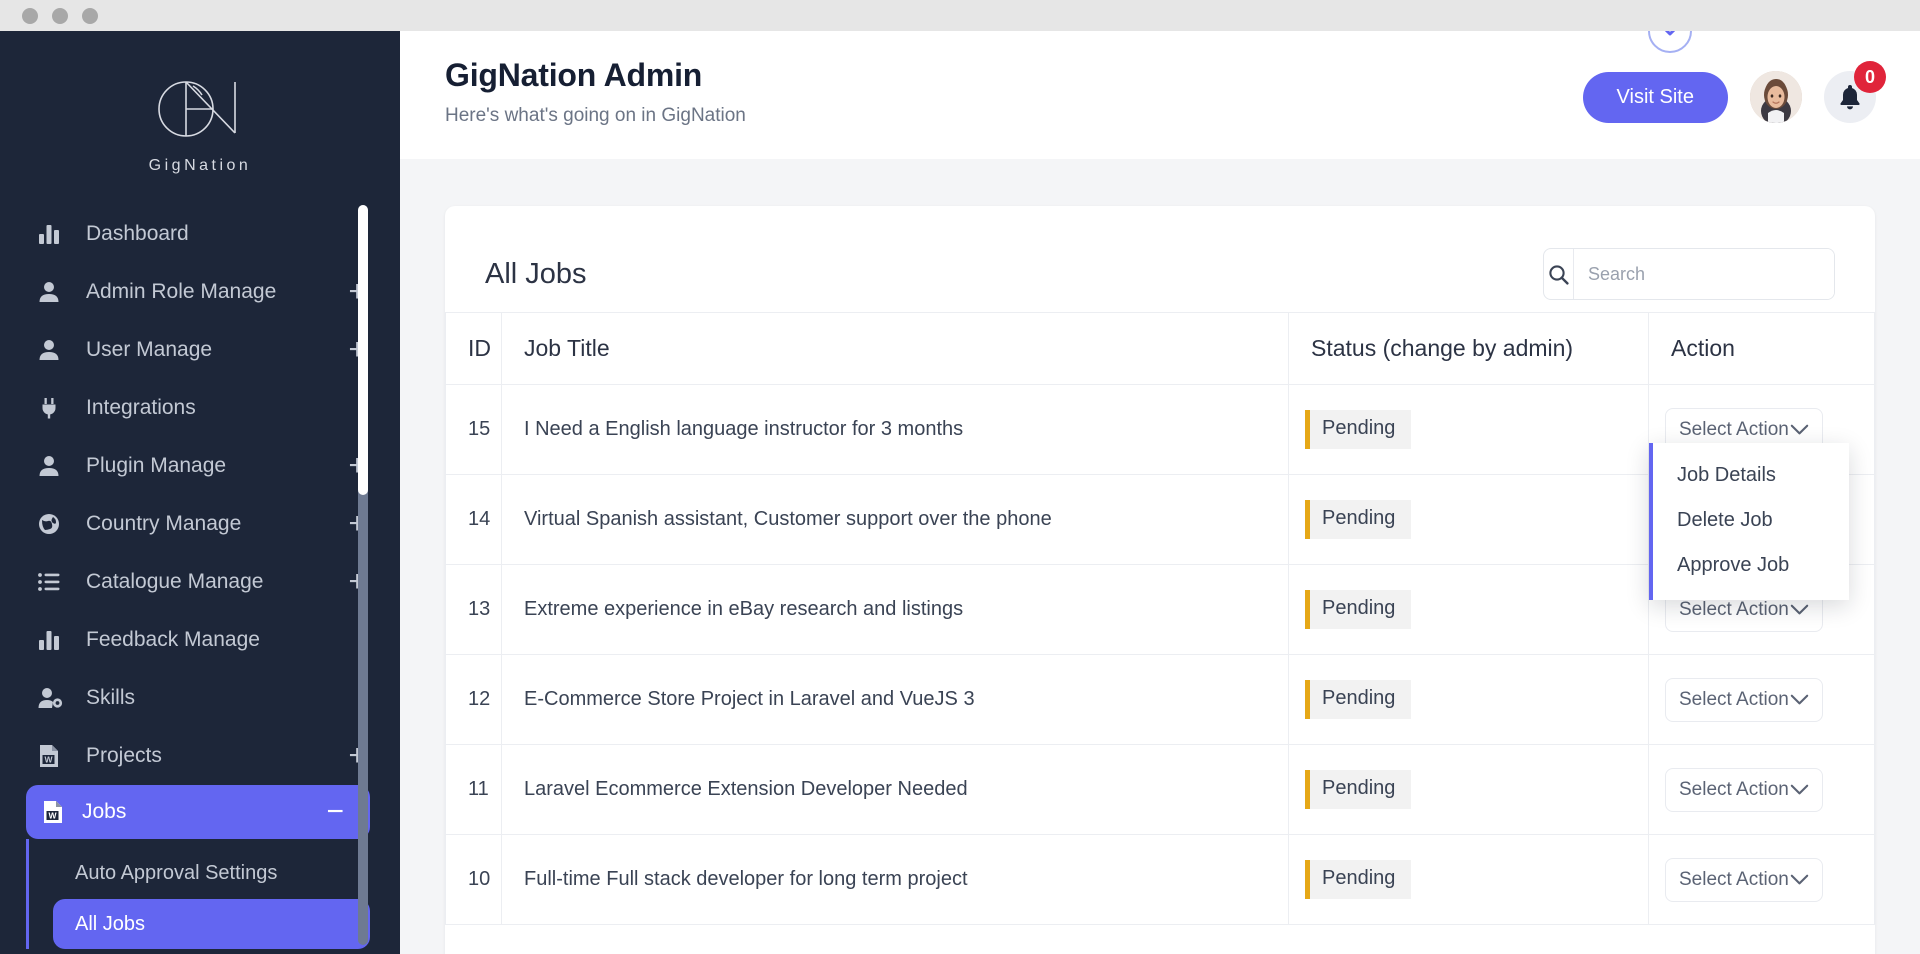 Image resolution: width=1920 pixels, height=954 pixels. I want to click on sidebar-item-label: Skills, so click(111, 697).